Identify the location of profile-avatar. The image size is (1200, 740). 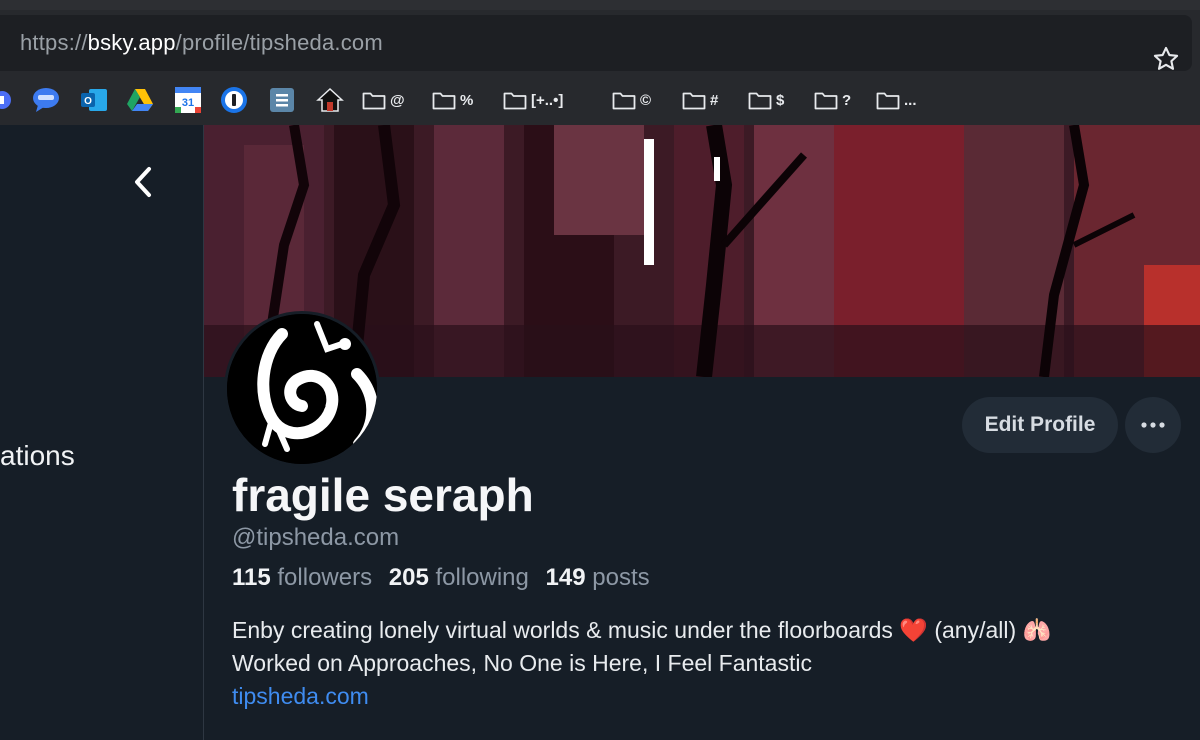
(302, 389).